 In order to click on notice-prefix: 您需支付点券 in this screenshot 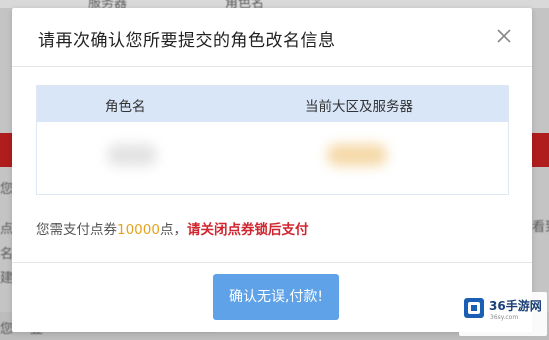, I will do `click(76, 230)`.